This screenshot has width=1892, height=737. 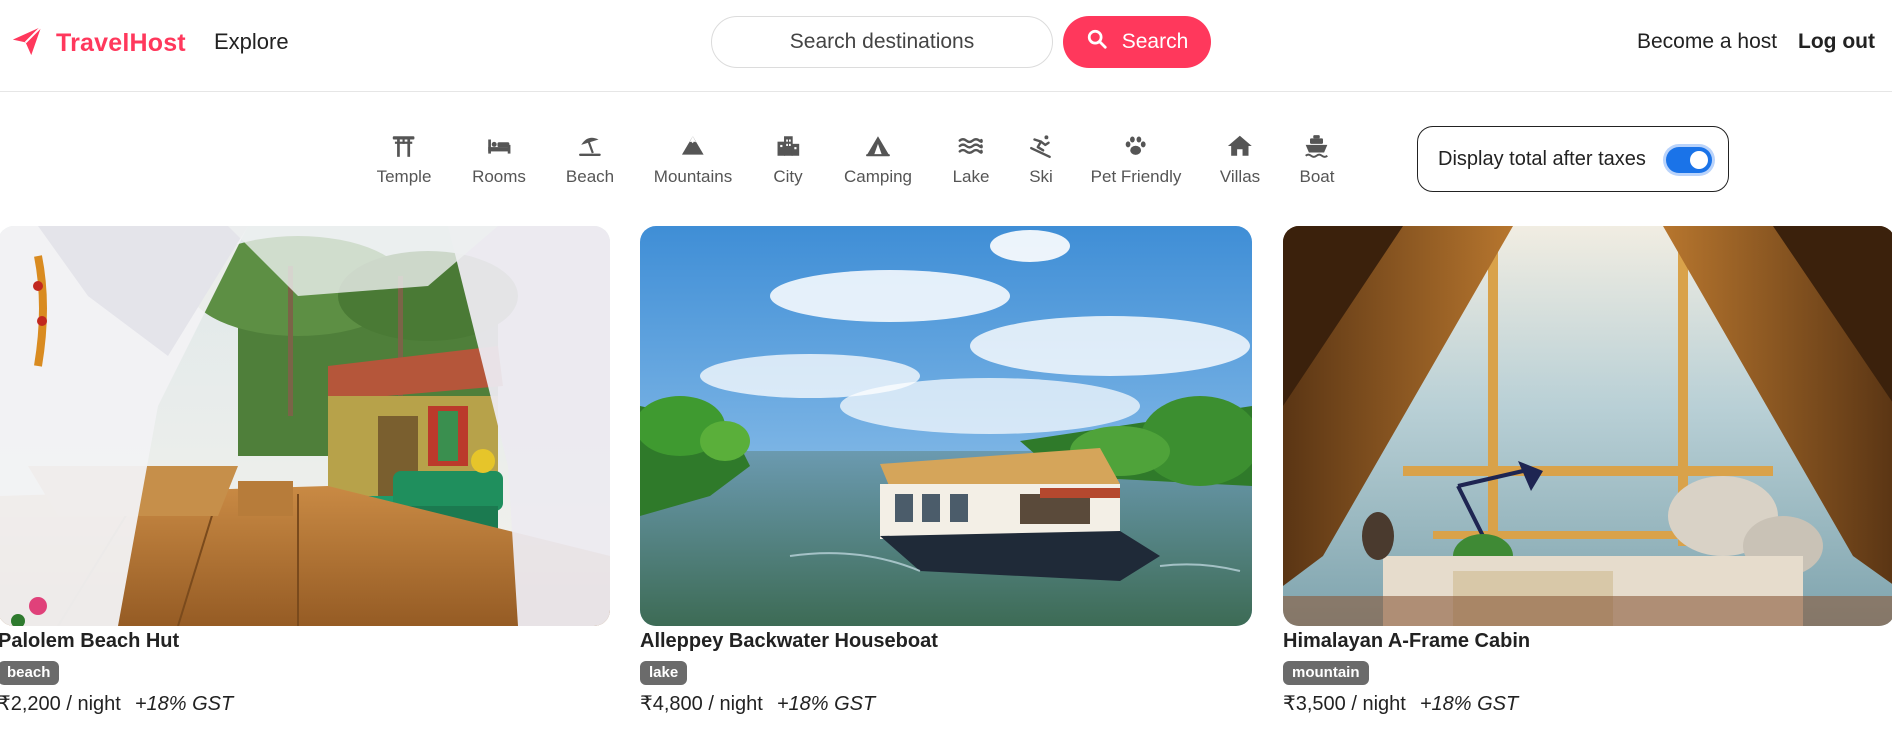 I want to click on tax-toggle-box: Display total after taxes, so click(x=1573, y=159).